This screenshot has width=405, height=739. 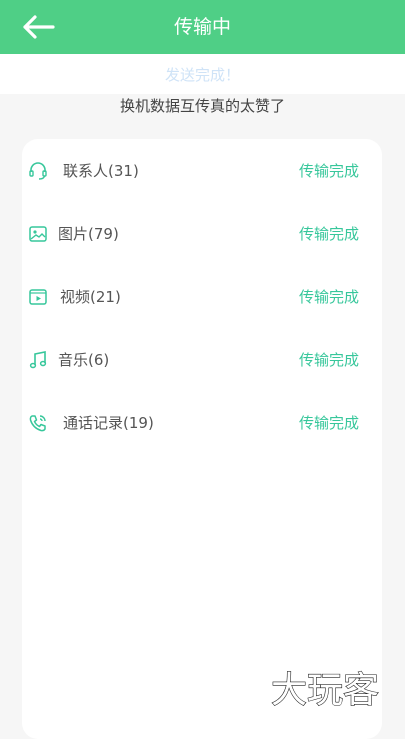 What do you see at coordinates (202, 360) in the screenshot?
I see `list-item-music: 音乐(6) 传输完成` at bounding box center [202, 360].